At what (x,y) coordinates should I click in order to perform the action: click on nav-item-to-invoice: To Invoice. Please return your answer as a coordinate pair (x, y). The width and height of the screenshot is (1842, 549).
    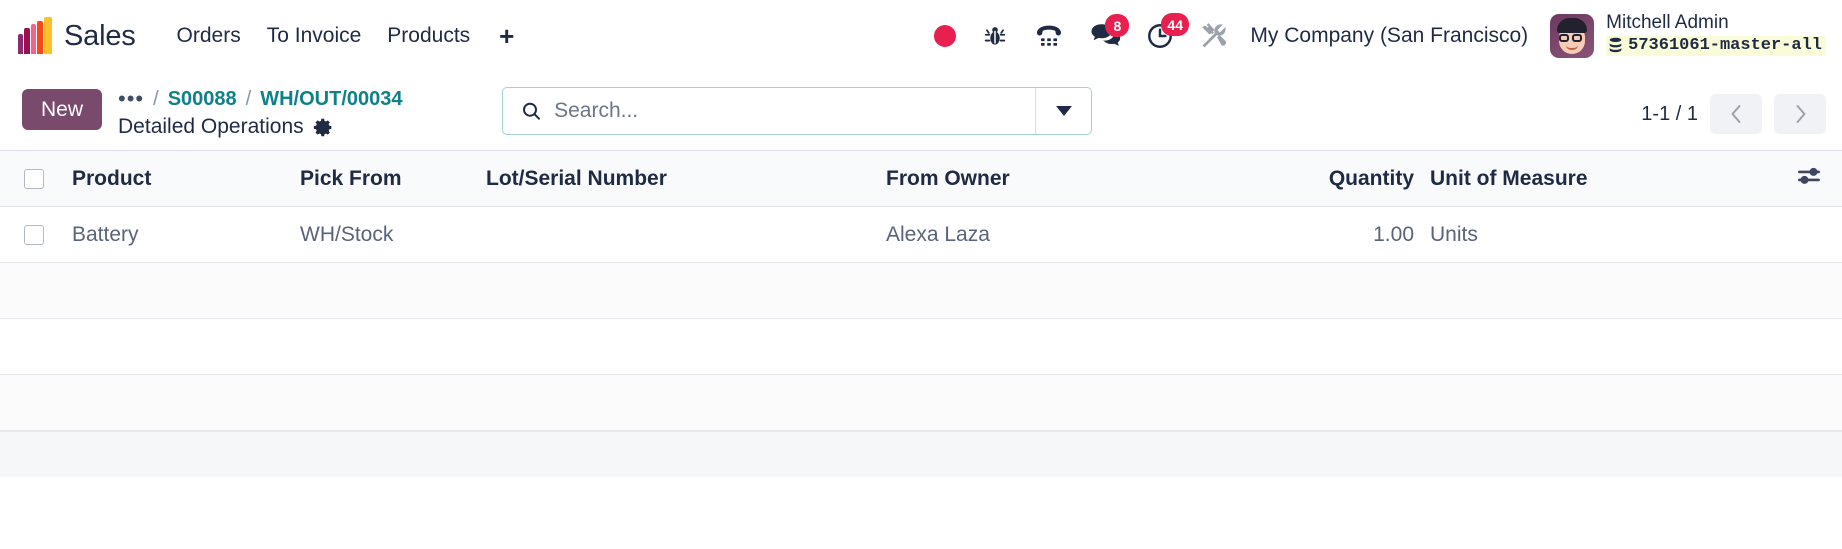
    Looking at the image, I should click on (314, 36).